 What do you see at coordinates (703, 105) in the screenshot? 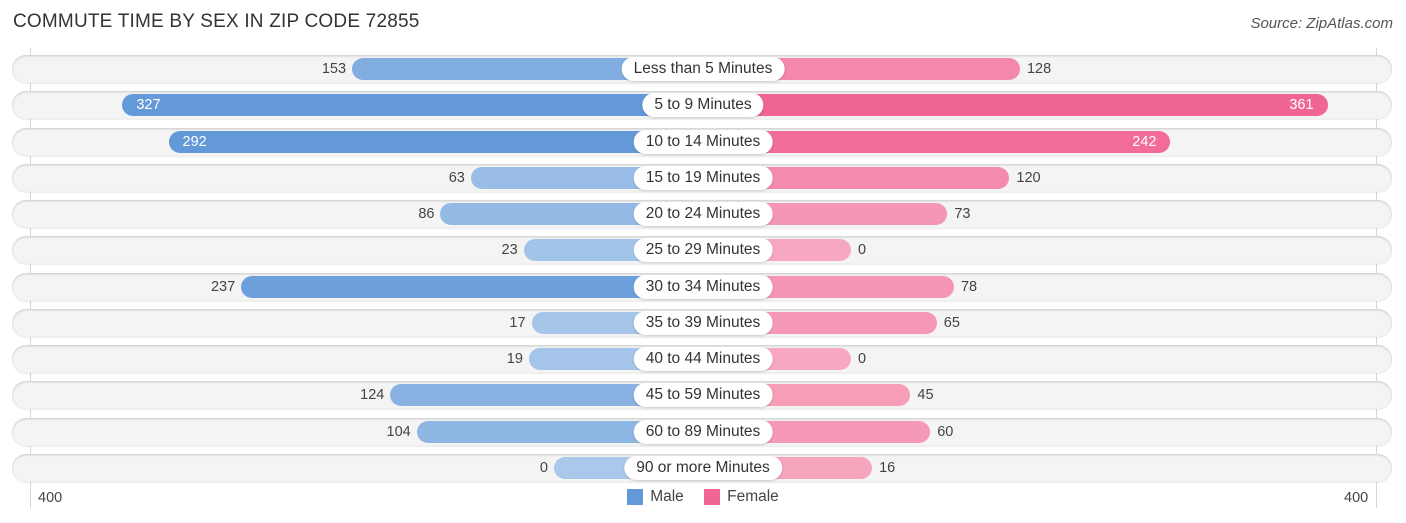
I see `category-label: 5 to 9 Minutes` at bounding box center [703, 105].